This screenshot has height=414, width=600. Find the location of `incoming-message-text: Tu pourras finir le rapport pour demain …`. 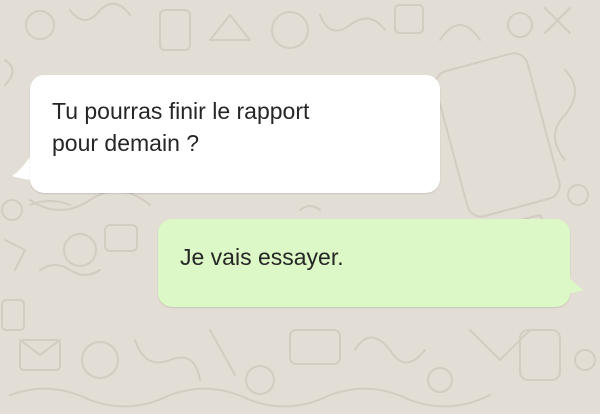

incoming-message-text: Tu pourras finir le rapport pour demain … is located at coordinates (181, 127).